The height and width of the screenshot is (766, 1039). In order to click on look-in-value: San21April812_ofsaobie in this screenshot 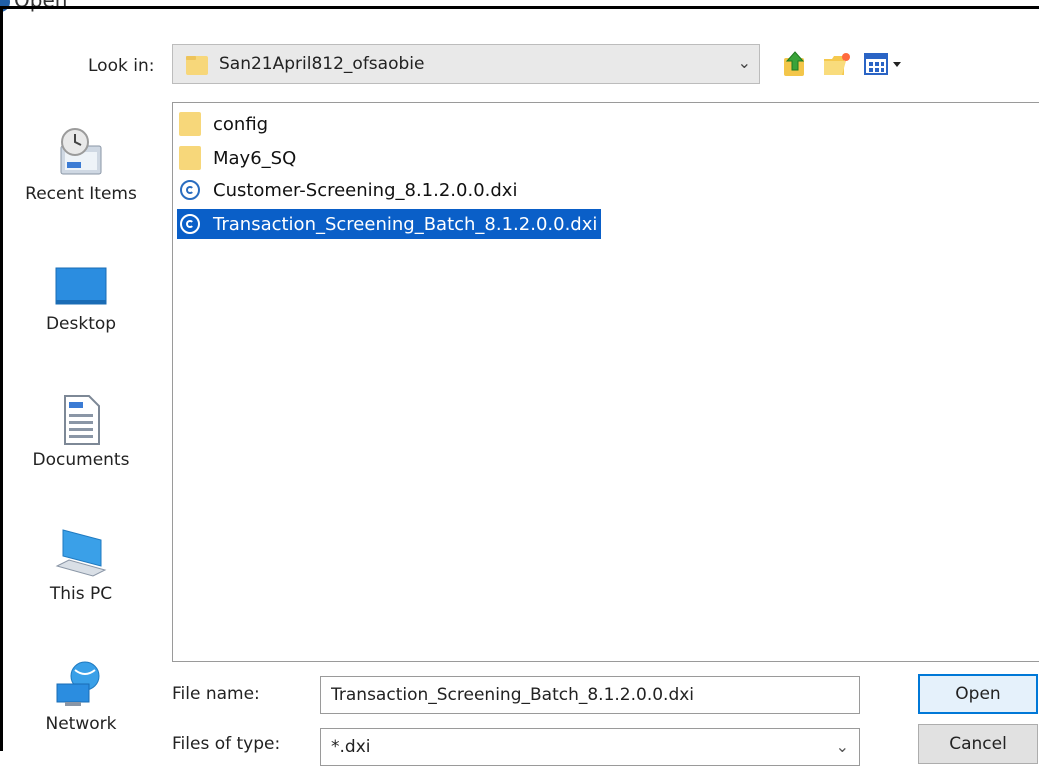, I will do `click(322, 64)`.